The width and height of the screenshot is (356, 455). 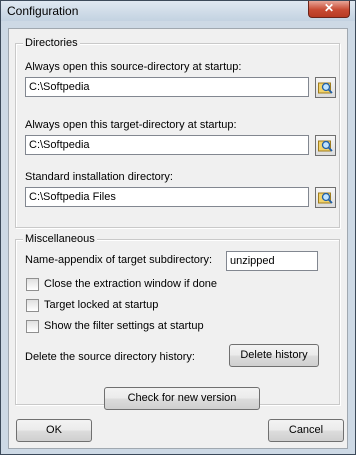 I want to click on close-extraction-checkbox, so click(x=32, y=284).